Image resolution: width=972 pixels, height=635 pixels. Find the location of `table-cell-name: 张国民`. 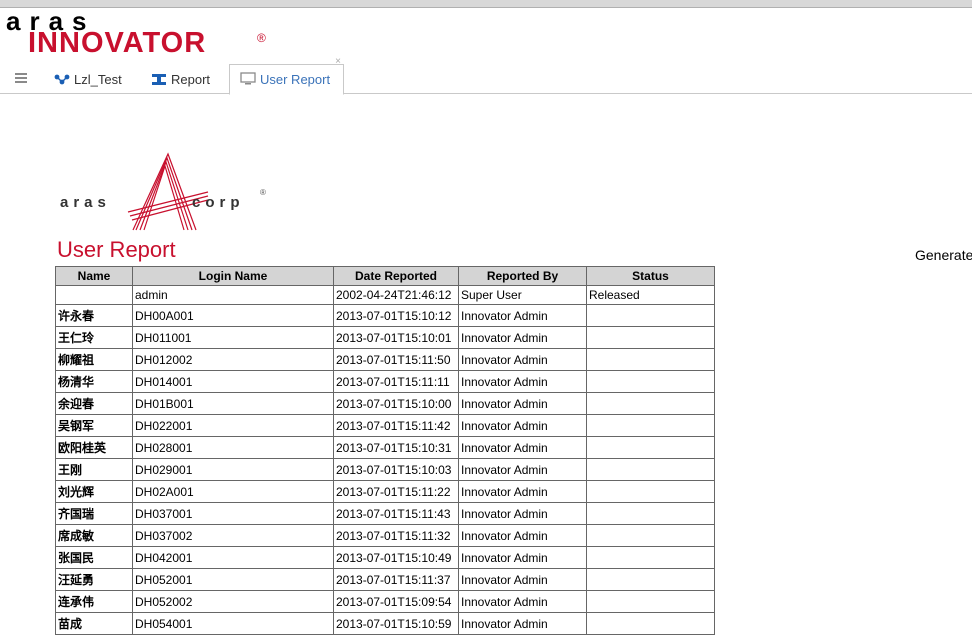

table-cell-name: 张国民 is located at coordinates (94, 557).